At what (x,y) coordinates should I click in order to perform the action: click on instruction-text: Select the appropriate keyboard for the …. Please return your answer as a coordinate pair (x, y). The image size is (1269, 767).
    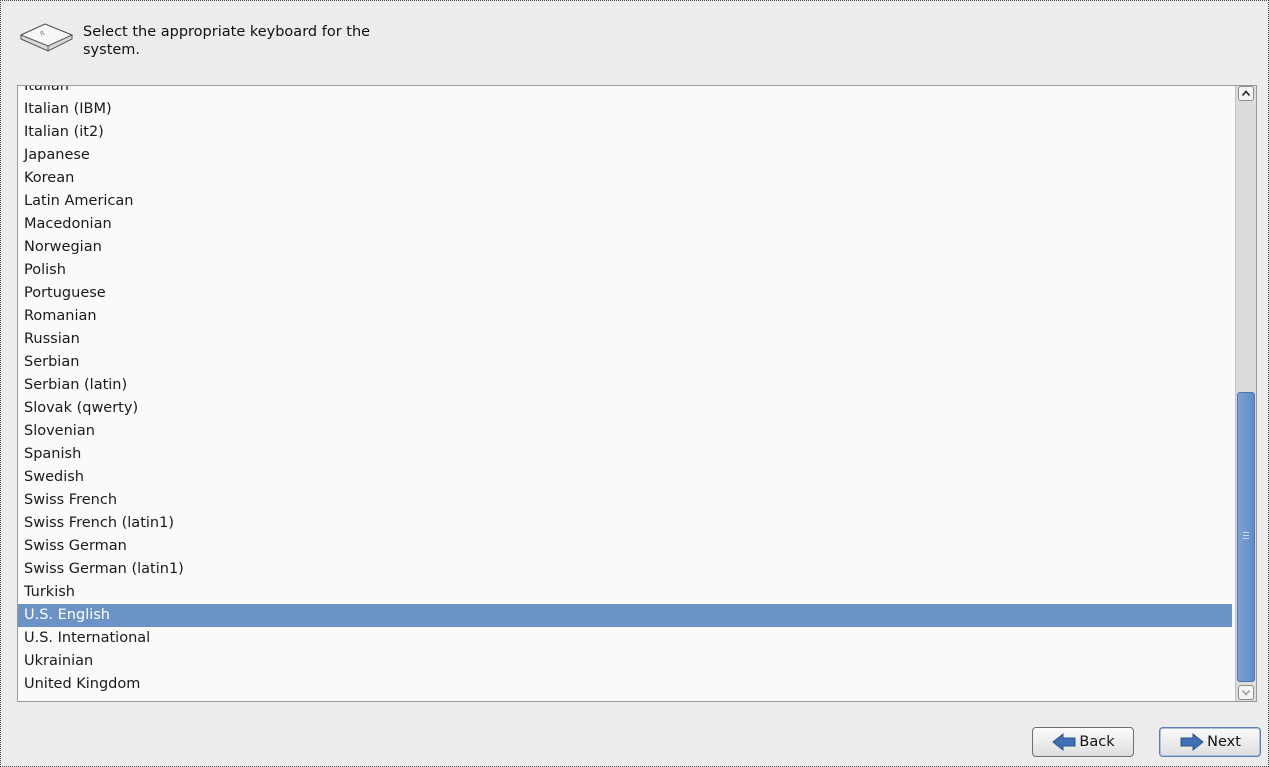
    Looking at the image, I should click on (227, 41).